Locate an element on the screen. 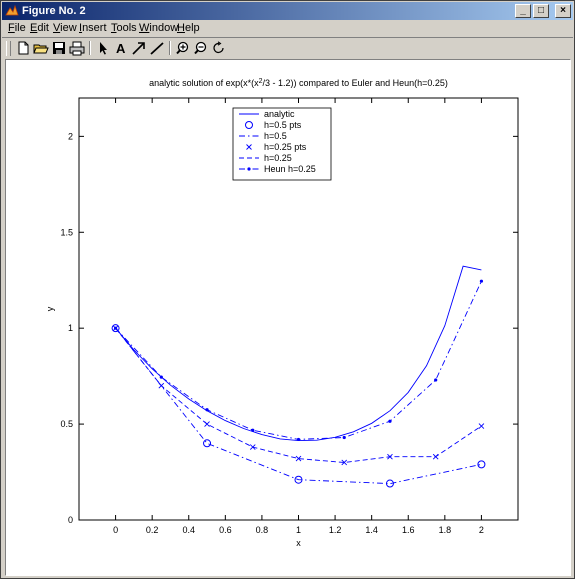 The height and width of the screenshot is (579, 575). line-insert-icon is located at coordinates (157, 48).